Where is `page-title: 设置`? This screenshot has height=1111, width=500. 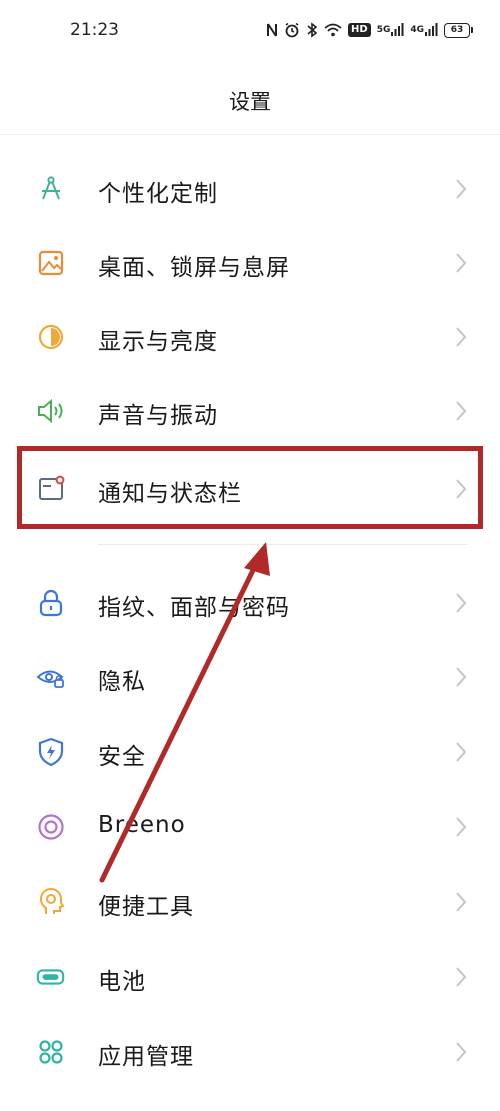
page-title: 设置 is located at coordinates (250, 102).